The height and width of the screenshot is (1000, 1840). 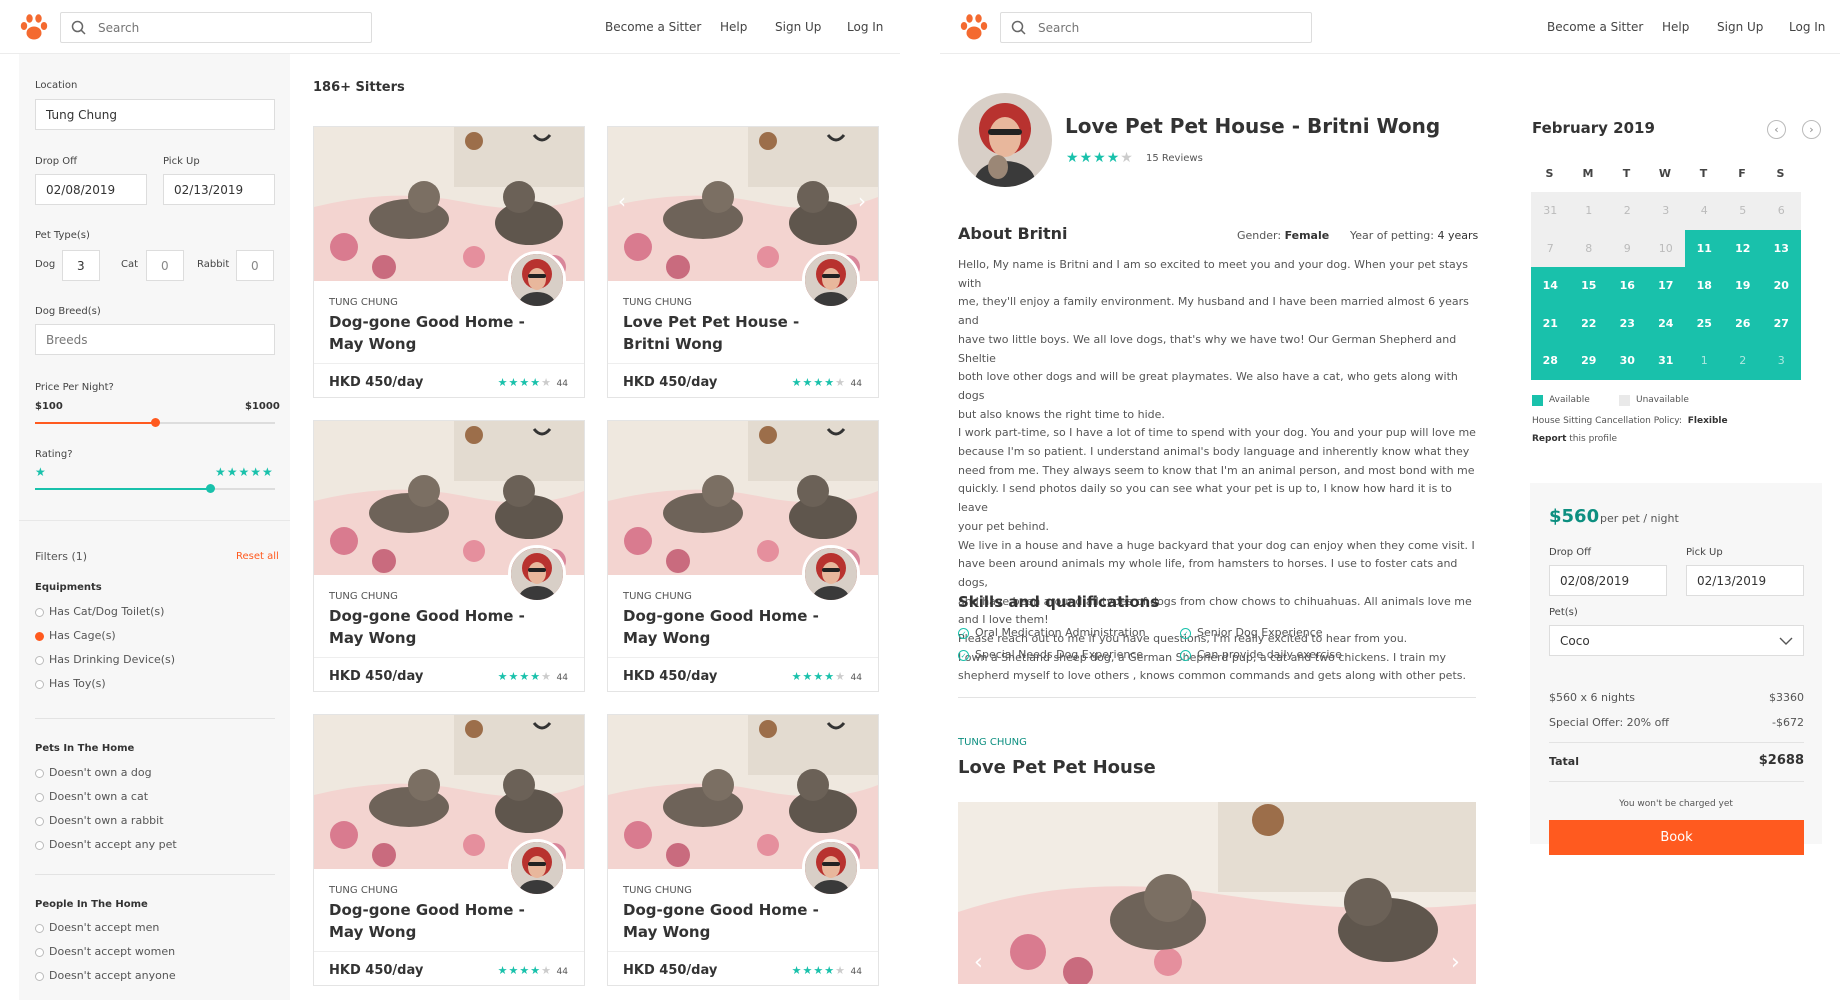 What do you see at coordinates (155, 114) in the screenshot?
I see `location-input: Tung Chung` at bounding box center [155, 114].